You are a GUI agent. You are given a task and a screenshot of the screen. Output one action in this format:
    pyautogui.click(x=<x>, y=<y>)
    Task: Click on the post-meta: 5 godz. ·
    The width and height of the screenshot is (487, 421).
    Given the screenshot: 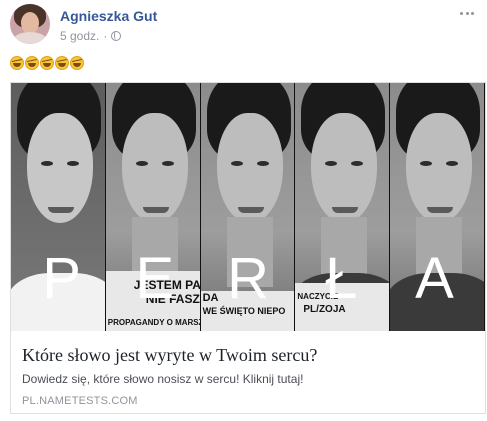 What is the action you would take?
    pyautogui.click(x=91, y=36)
    